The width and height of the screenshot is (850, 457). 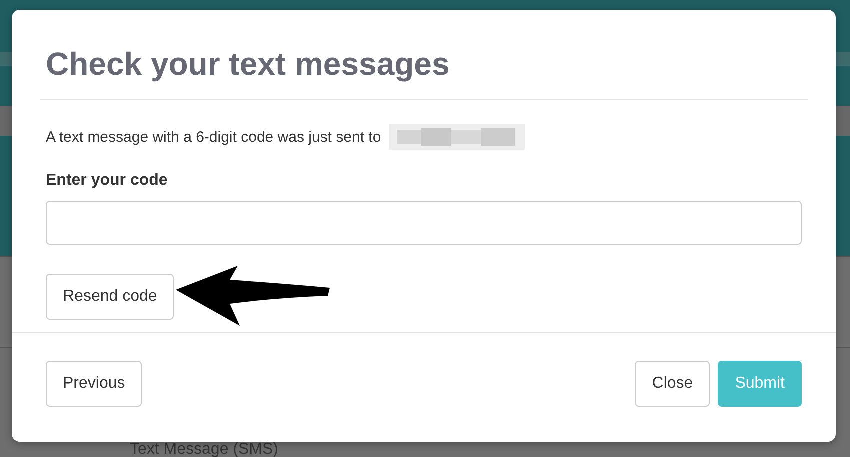 I want to click on code-input, so click(x=424, y=223).